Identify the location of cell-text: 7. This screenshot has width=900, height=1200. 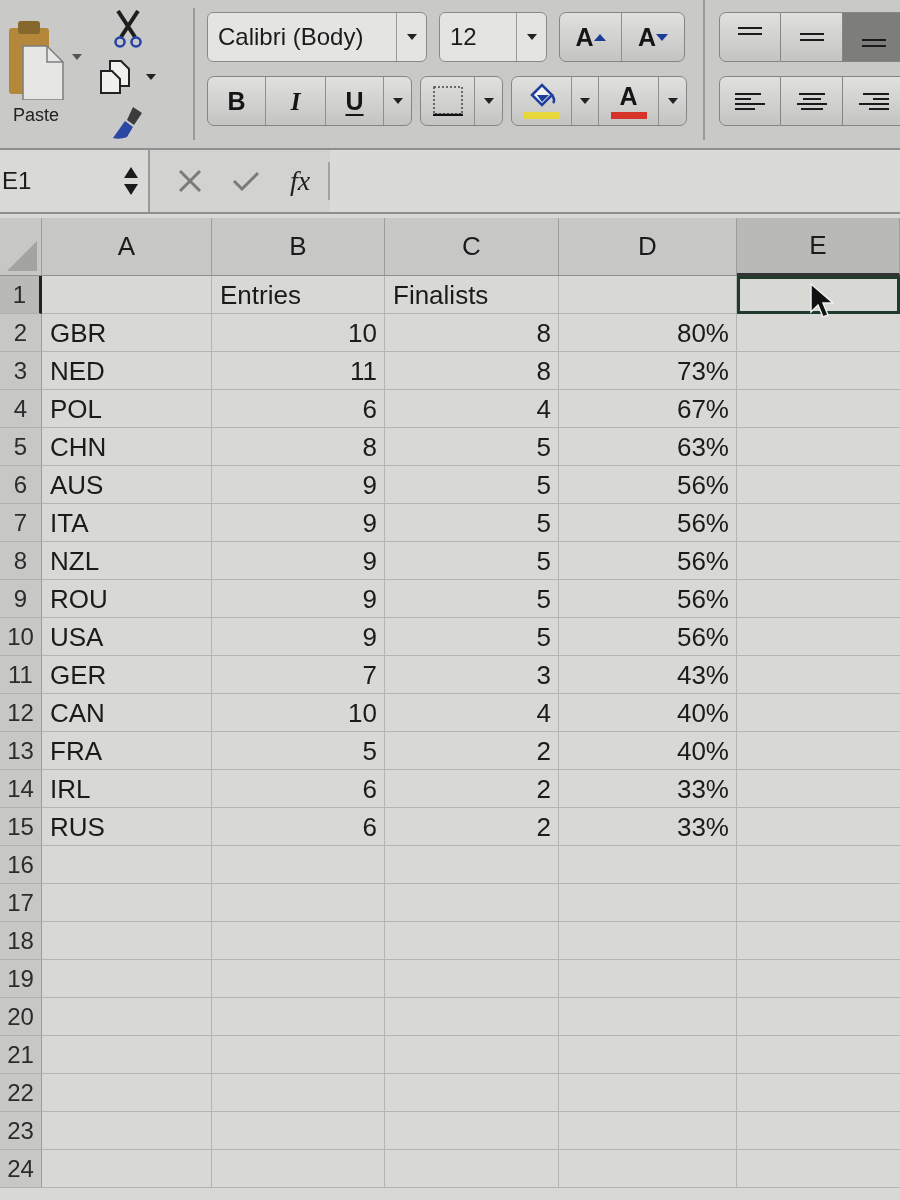
(369, 675).